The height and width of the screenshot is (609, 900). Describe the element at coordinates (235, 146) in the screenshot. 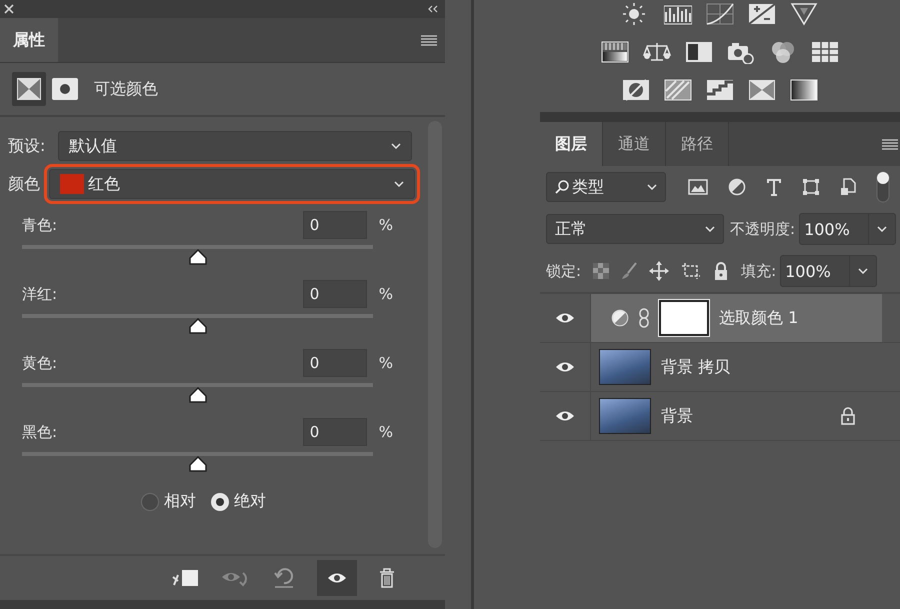

I see `preset-dropdown: 默认值` at that location.